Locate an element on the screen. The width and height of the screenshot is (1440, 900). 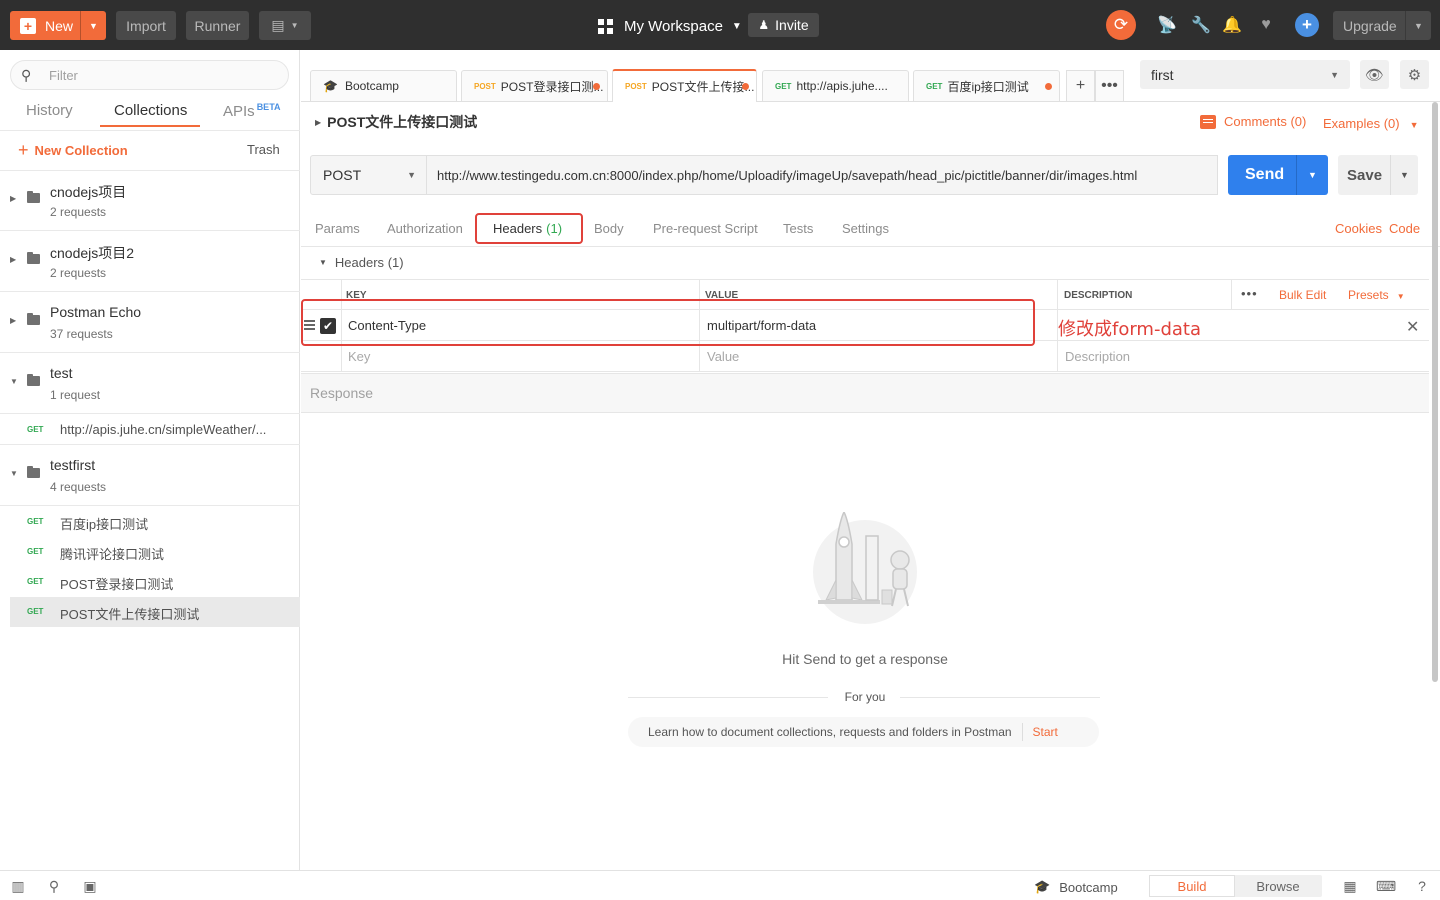
request-item: GET POST登录接口测试 is located at coordinates (150, 582).